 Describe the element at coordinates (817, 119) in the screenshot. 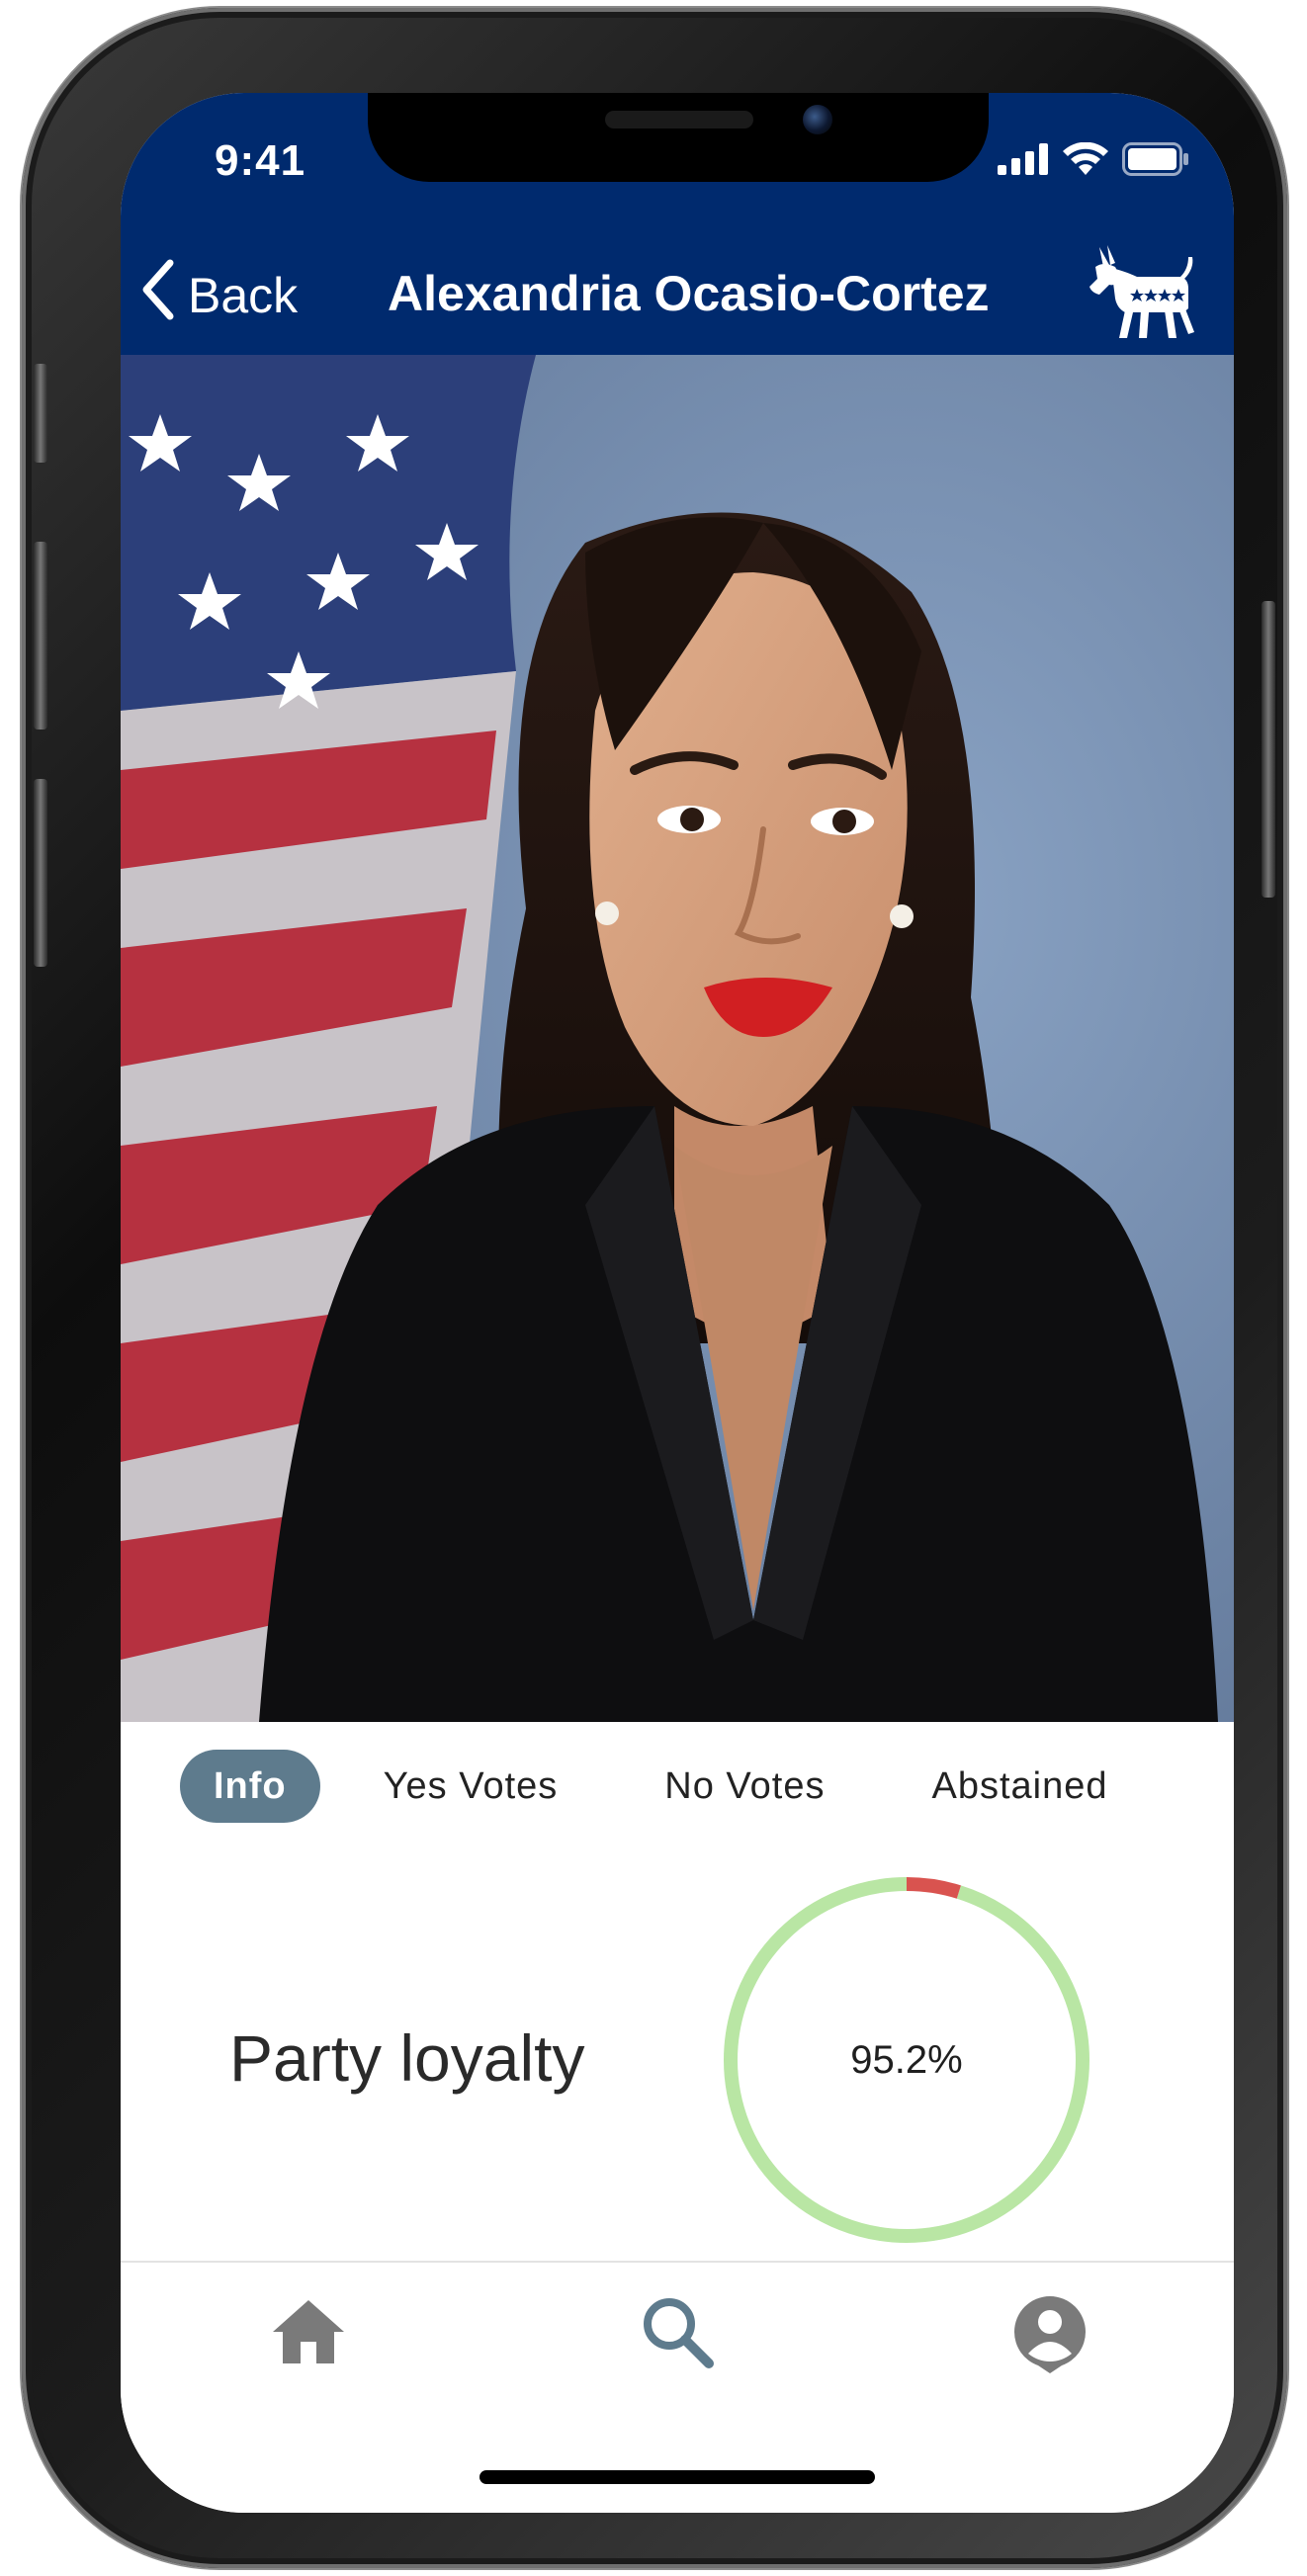

I see `front-camera` at that location.